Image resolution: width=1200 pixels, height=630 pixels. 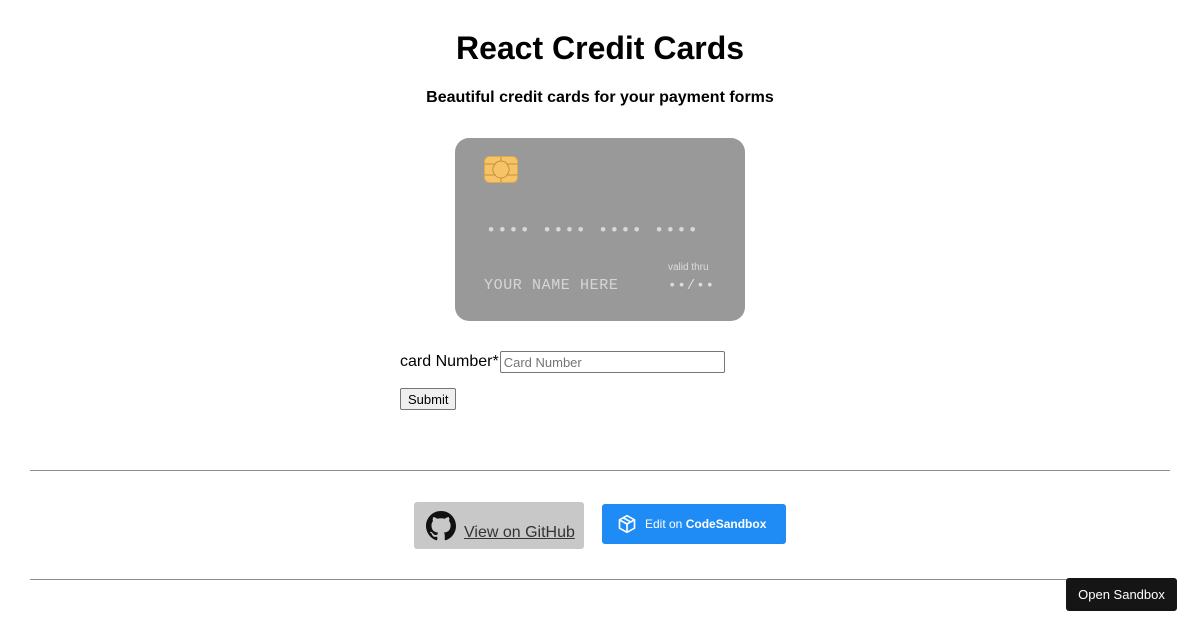 I want to click on card-number-label: card Number*, so click(x=449, y=361).